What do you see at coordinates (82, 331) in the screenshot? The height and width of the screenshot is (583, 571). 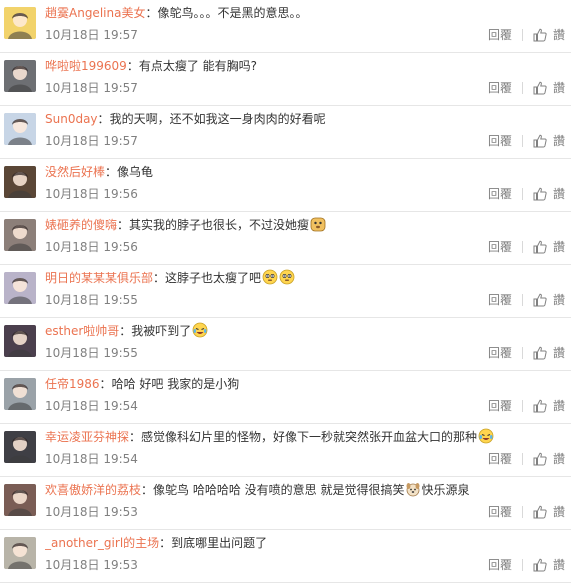 I see `username-link: esther啦帅哥` at bounding box center [82, 331].